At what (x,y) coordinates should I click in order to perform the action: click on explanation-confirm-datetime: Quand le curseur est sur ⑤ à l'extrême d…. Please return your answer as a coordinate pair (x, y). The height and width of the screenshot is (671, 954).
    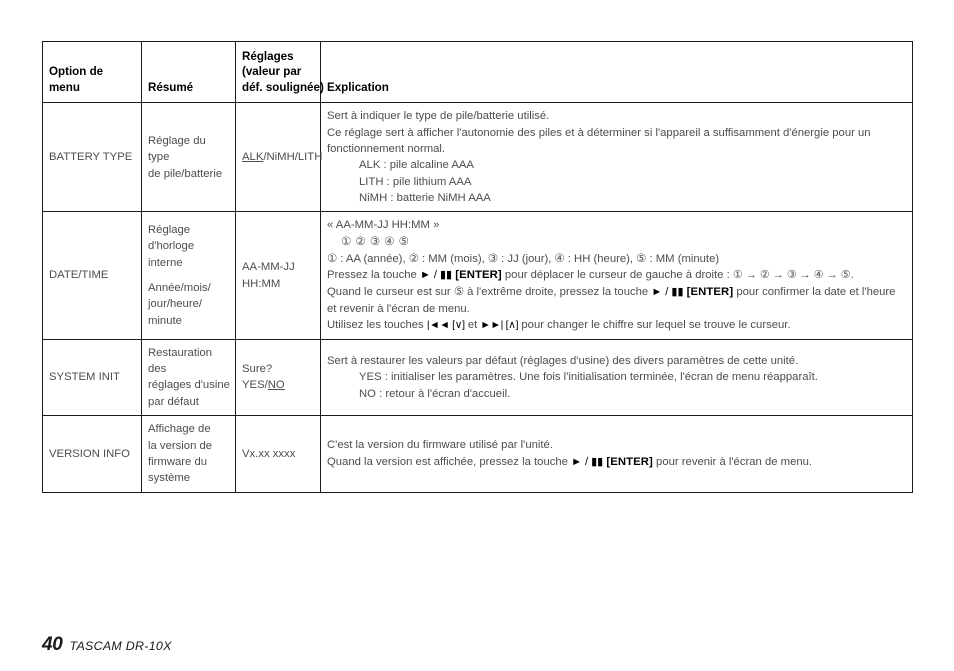
    Looking at the image, I should click on (617, 300).